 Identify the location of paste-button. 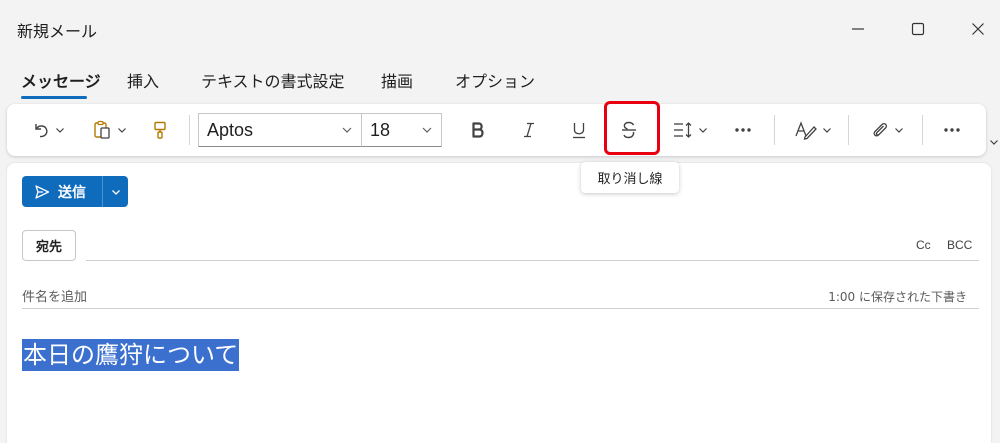
(109, 130).